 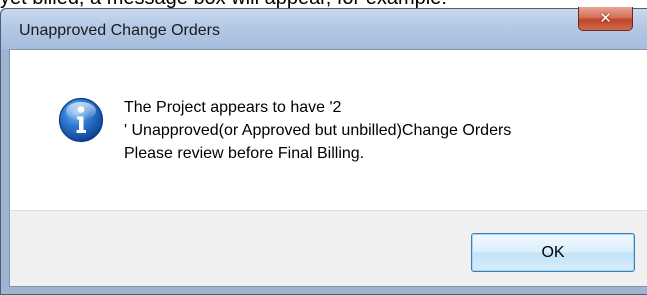 I want to click on ok-button: OK, so click(x=553, y=252).